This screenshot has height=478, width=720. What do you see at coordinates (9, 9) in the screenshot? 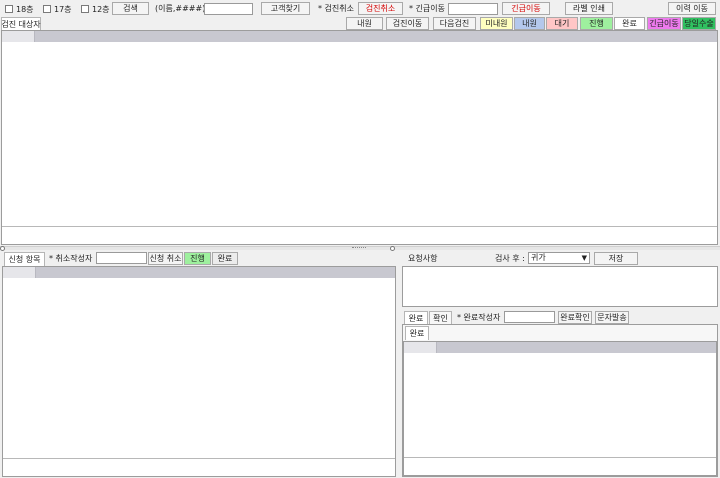
I see `floor-18-checkbox` at bounding box center [9, 9].